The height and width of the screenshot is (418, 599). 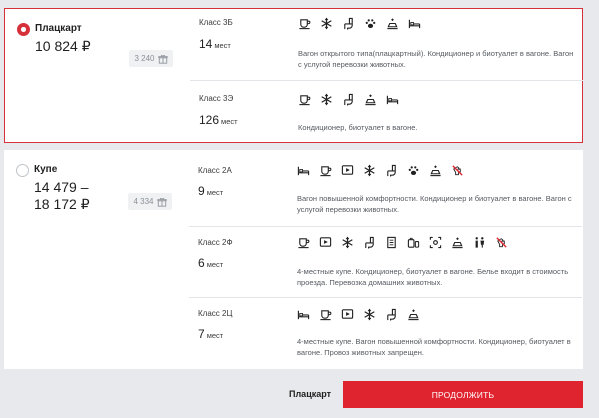 What do you see at coordinates (358, 127) in the screenshot?
I see `car-description: Кондиционер, биотуалет в вагоне.` at bounding box center [358, 127].